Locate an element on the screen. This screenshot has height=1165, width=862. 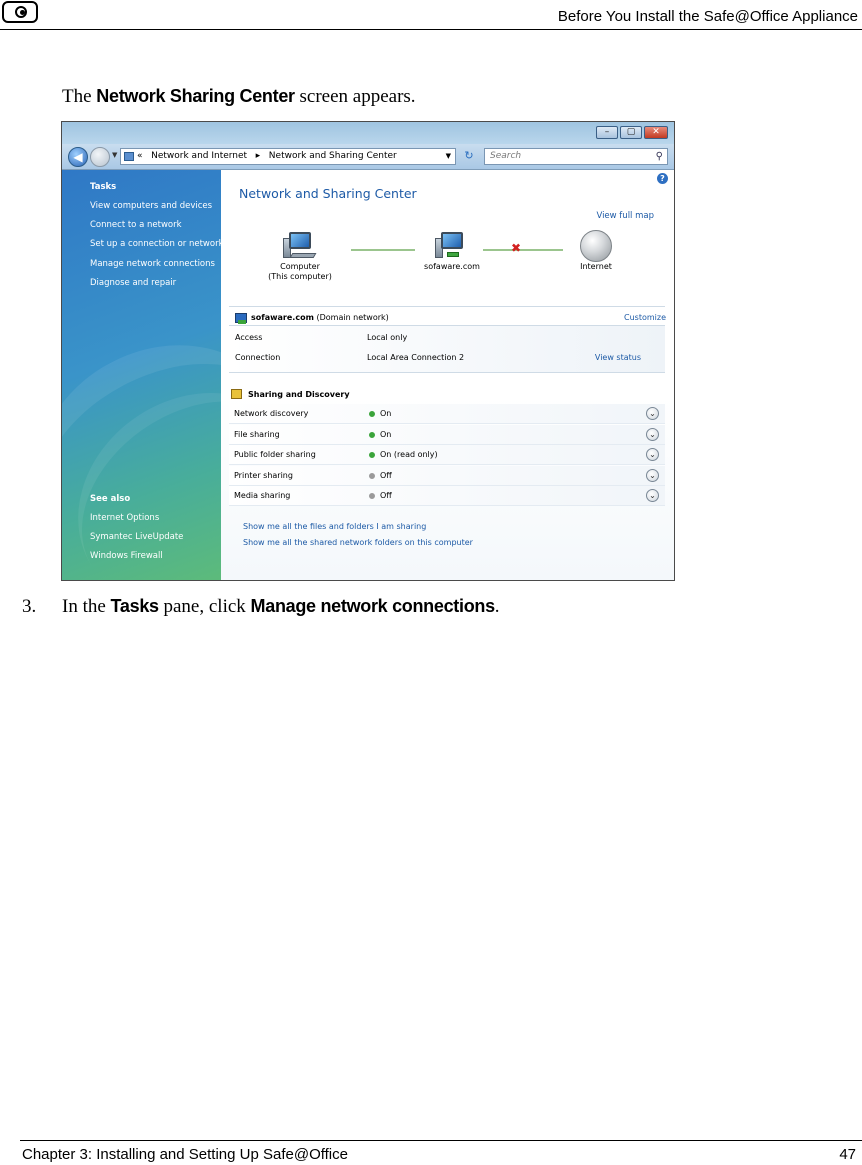
sharing-row-label: File sharing is located at coordinates (257, 434).